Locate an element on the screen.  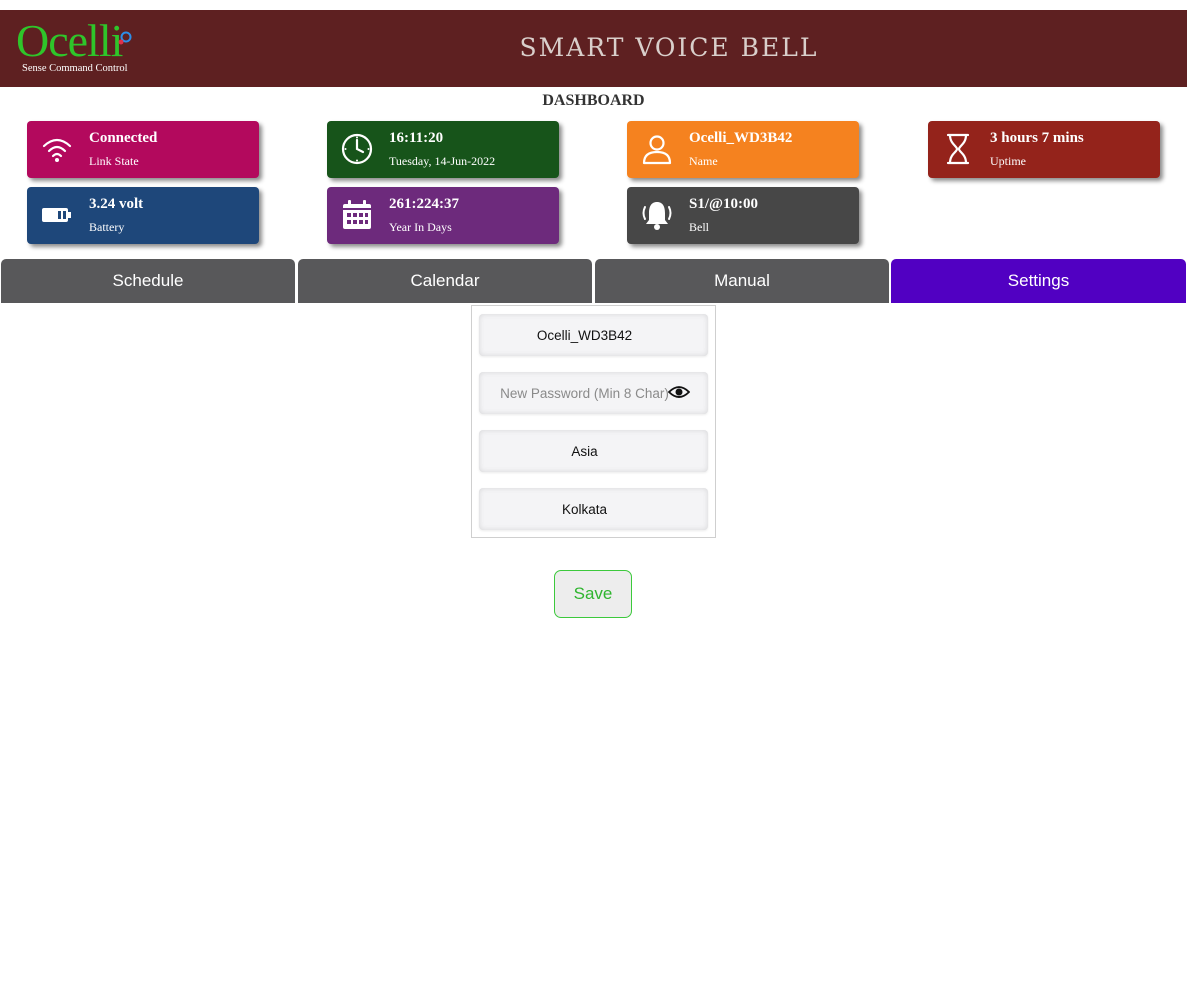
city-input is located at coordinates (593, 509).